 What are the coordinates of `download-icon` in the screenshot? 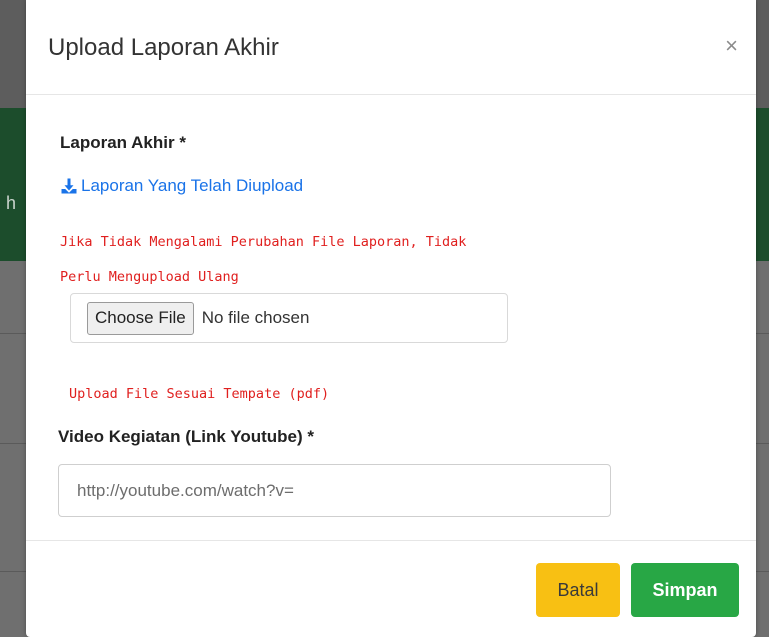 It's located at (69, 186).